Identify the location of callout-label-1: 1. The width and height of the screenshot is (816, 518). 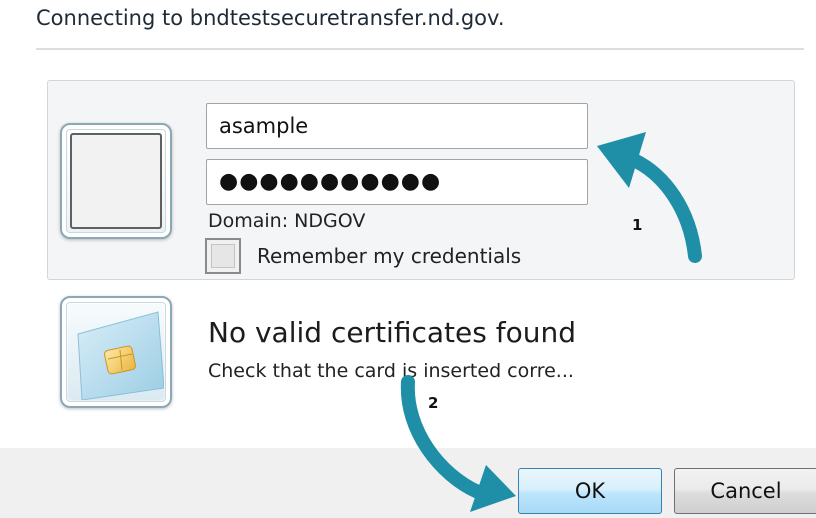
(637, 225).